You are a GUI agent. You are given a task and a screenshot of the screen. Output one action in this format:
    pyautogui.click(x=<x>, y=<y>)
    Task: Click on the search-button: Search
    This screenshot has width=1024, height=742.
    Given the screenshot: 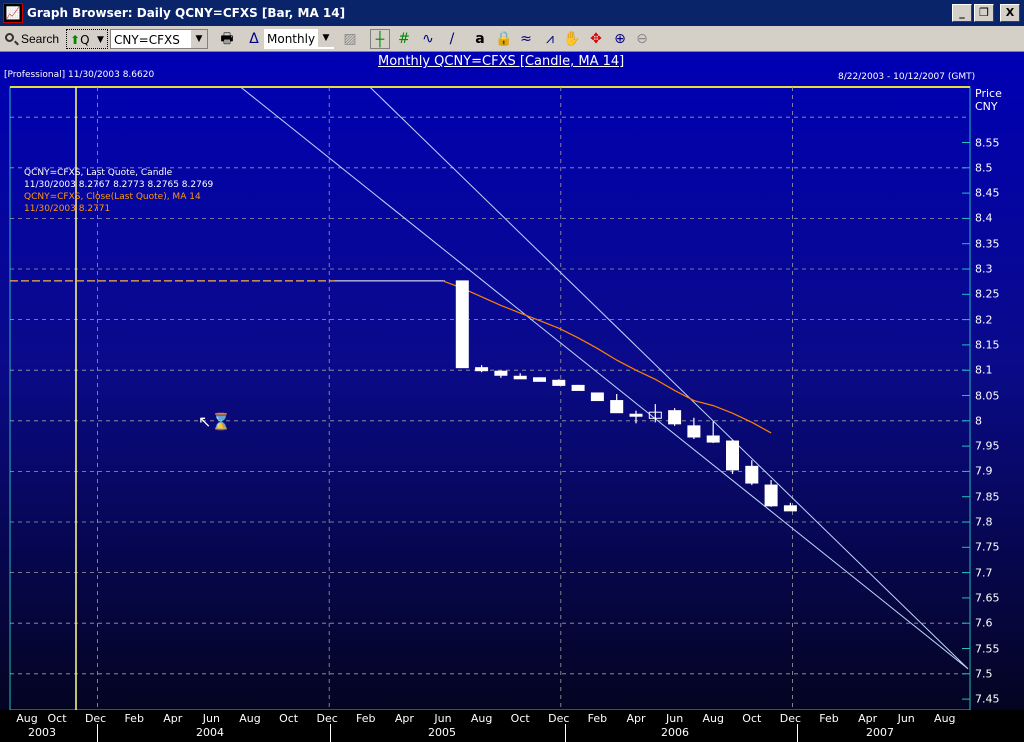 What is the action you would take?
    pyautogui.click(x=34, y=39)
    